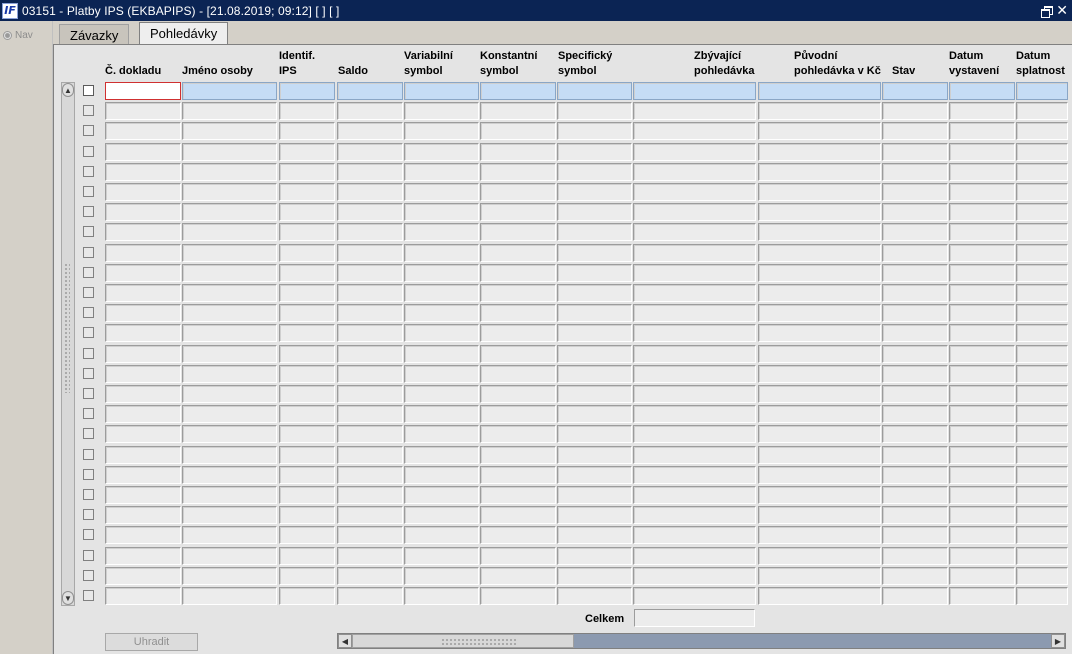  What do you see at coordinates (1062, 11) in the screenshot?
I see `close-window-icon: ✕` at bounding box center [1062, 11].